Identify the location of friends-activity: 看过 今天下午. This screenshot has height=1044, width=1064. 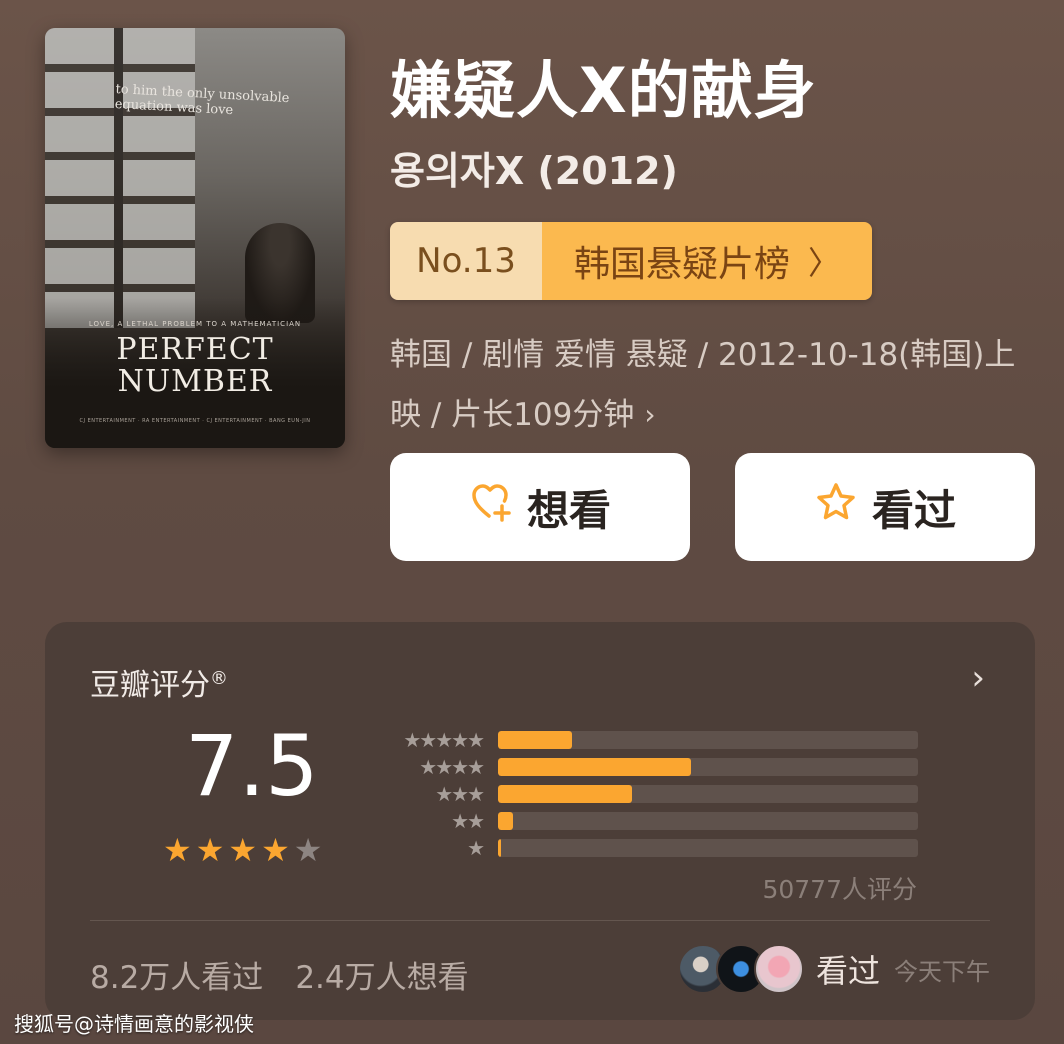
(833, 969).